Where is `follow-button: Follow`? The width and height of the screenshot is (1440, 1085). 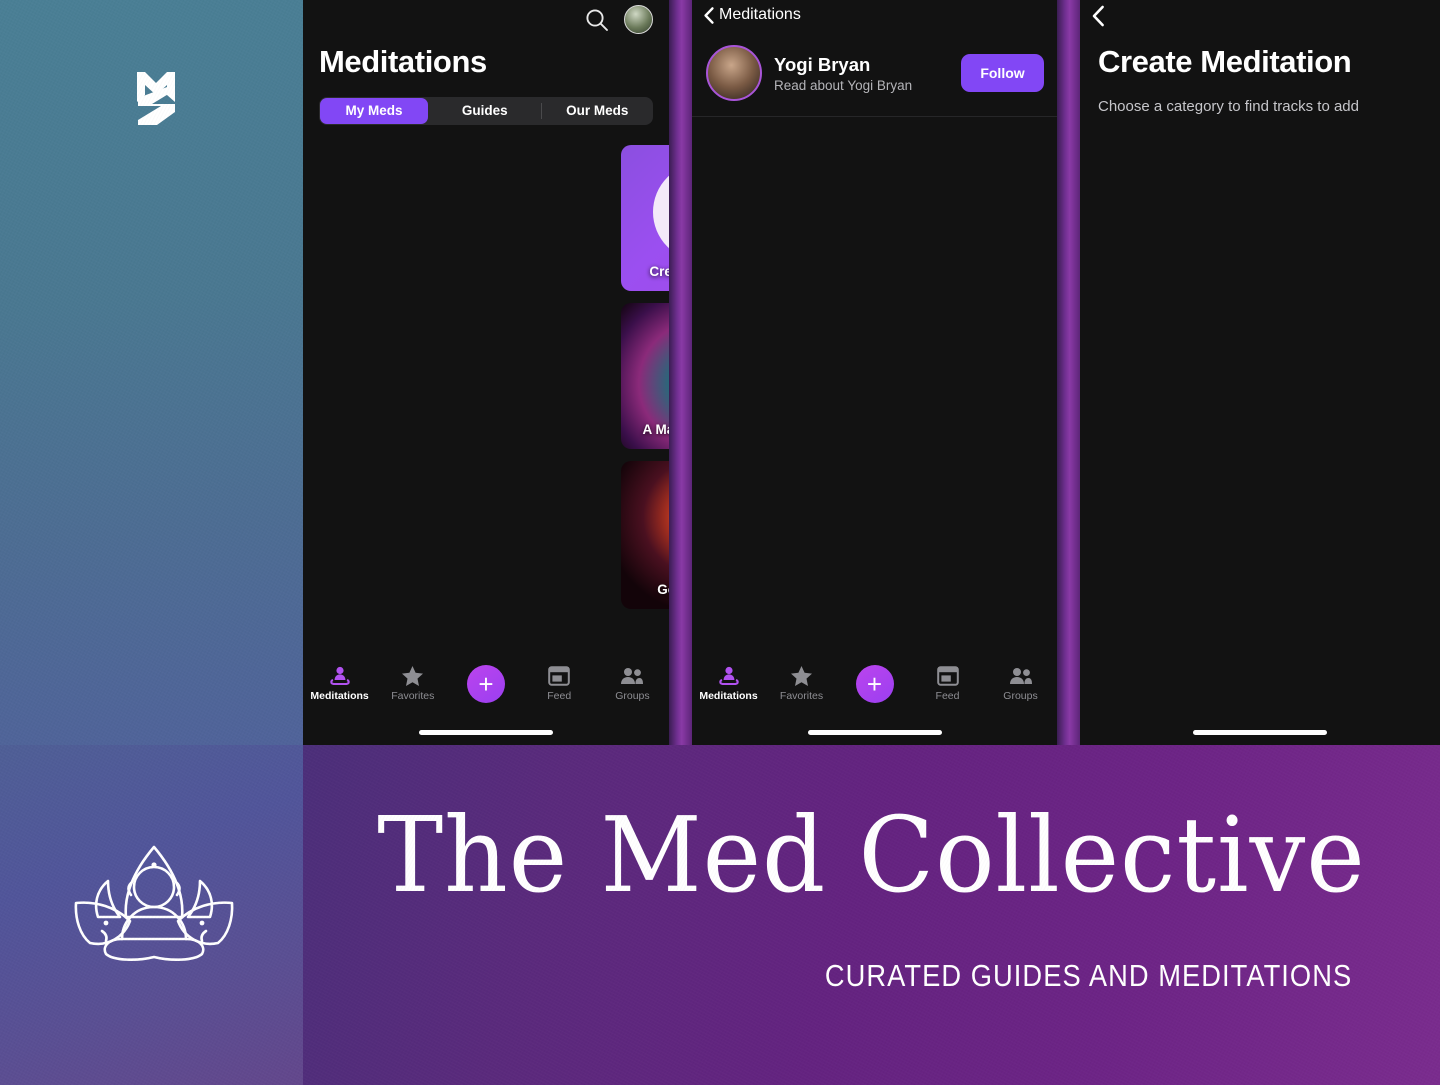
follow-button: Follow is located at coordinates (1002, 73).